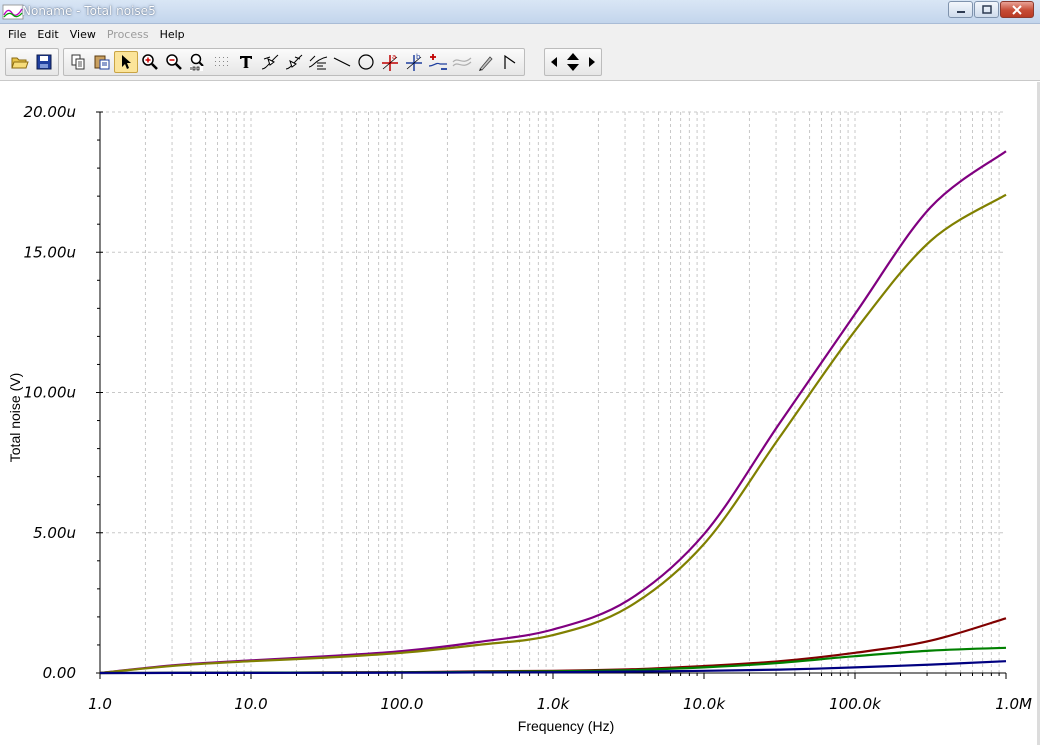  Describe the element at coordinates (520, 12) in the screenshot. I see `title-bar: Noname - Total noise5` at that location.